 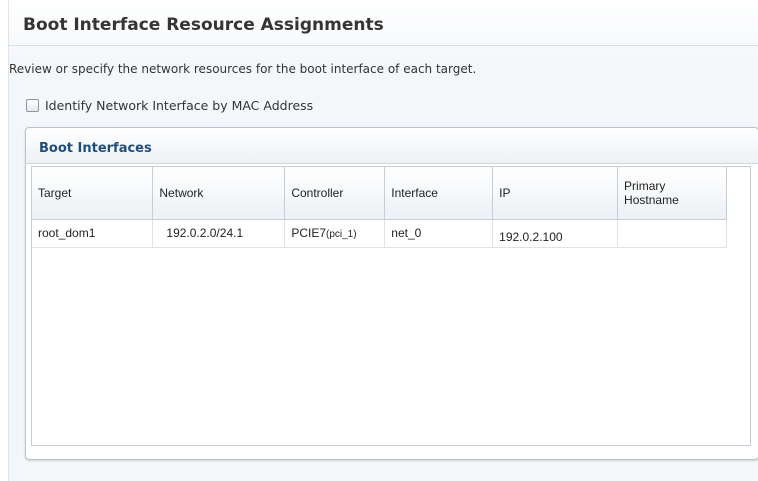 I want to click on cell-target: root_dom1, so click(x=93, y=233).